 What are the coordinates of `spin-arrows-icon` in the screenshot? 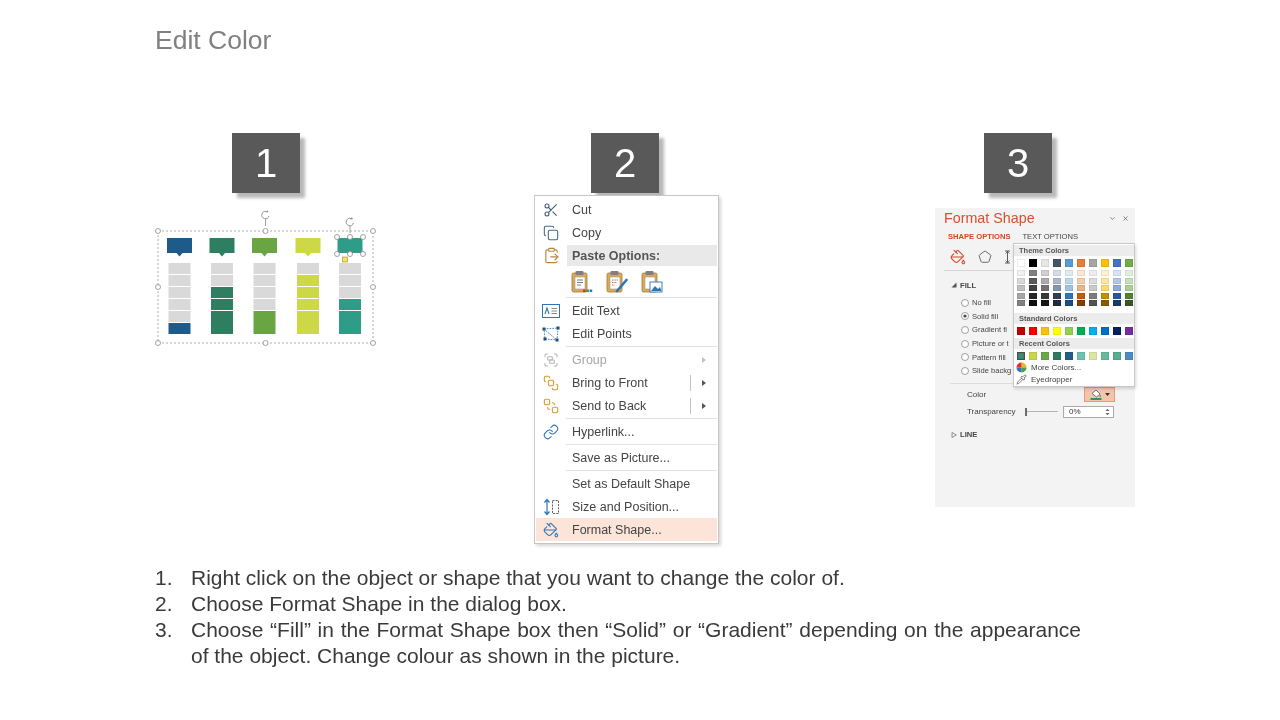 It's located at (1107, 411).